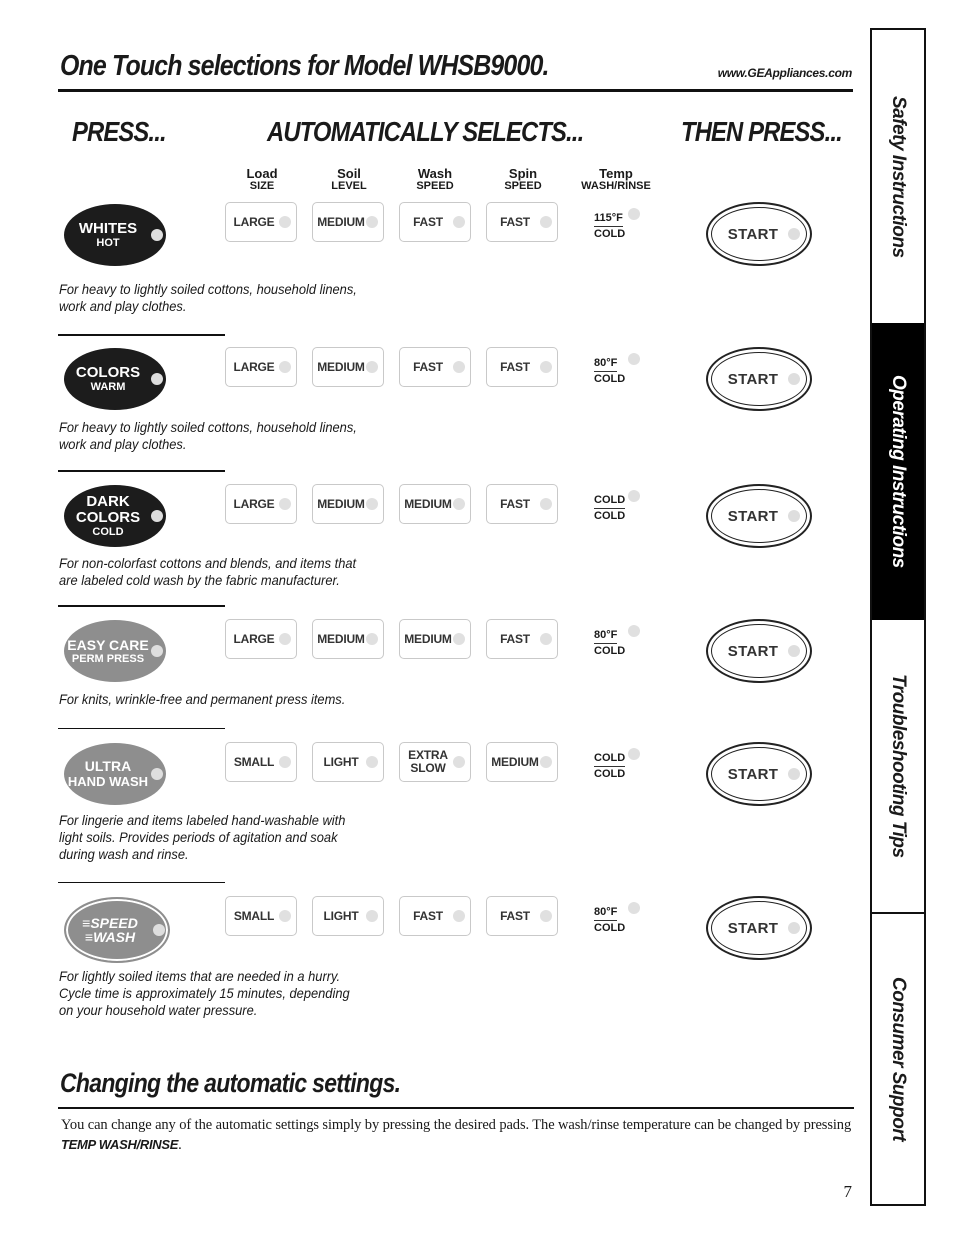  What do you see at coordinates (898, 766) in the screenshot?
I see `tab-troubleshooting-tips: Troubleshooting Tips` at bounding box center [898, 766].